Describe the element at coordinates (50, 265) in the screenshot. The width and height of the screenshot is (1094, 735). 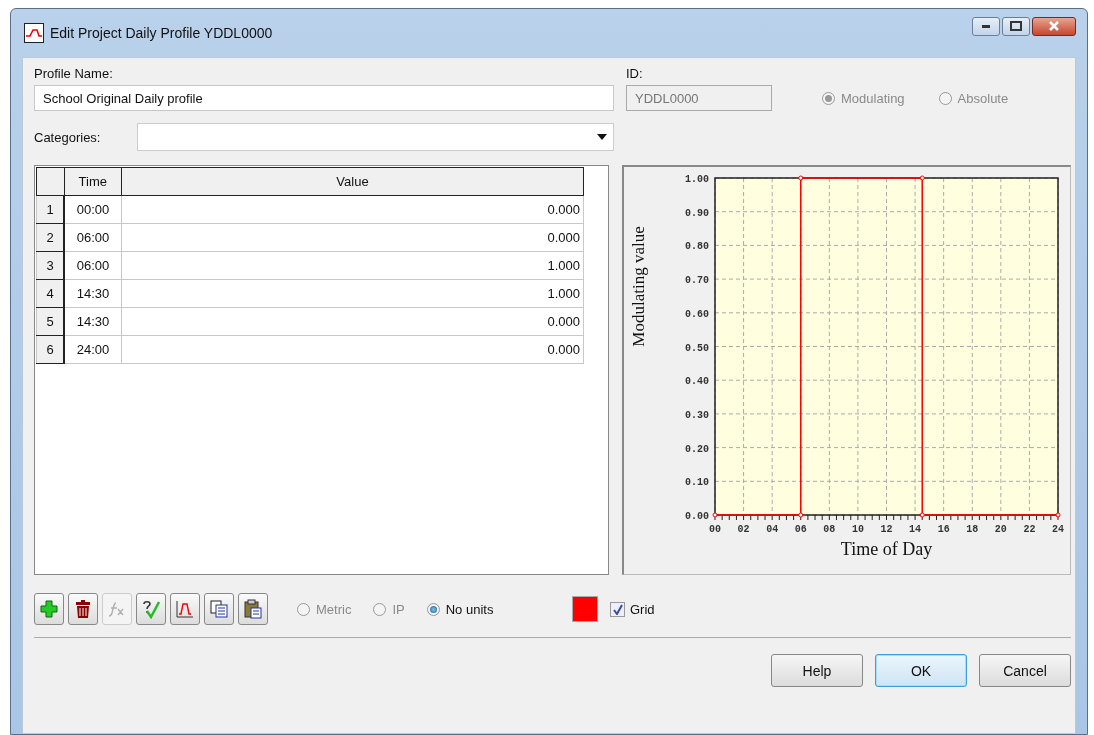
I see `row-number: 3` at that location.